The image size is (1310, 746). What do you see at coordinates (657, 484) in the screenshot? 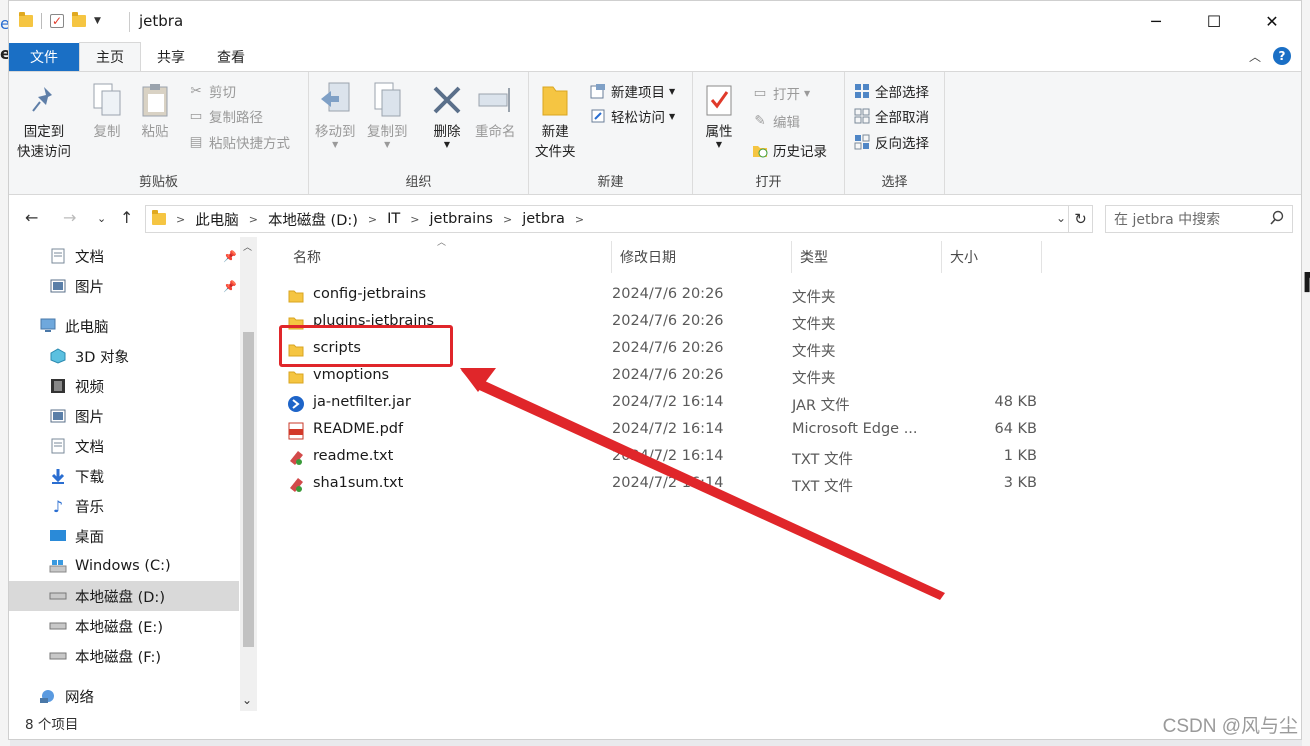
I see `file-row: sha1sum.txt 2024/7/2 16:14 TXT 文件 3 KB` at bounding box center [657, 484].